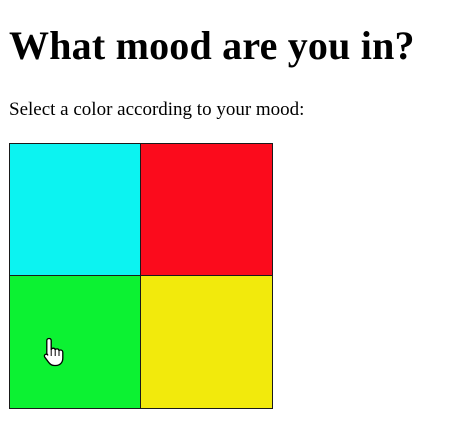 This screenshot has width=449, height=421. I want to click on red-swatch, so click(206, 210).